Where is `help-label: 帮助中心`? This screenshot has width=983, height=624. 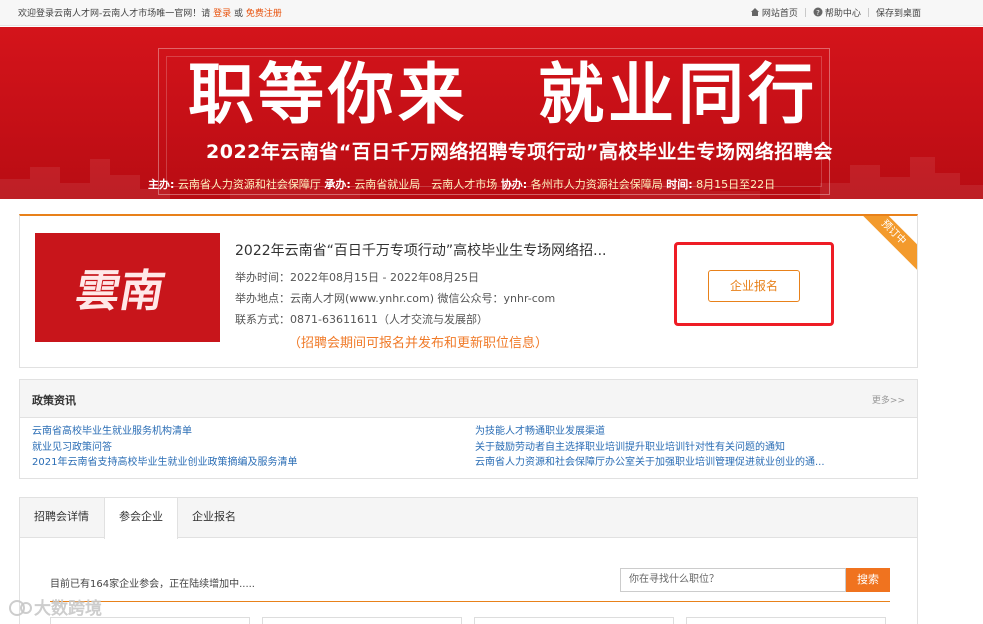 help-label: 帮助中心 is located at coordinates (842, 14).